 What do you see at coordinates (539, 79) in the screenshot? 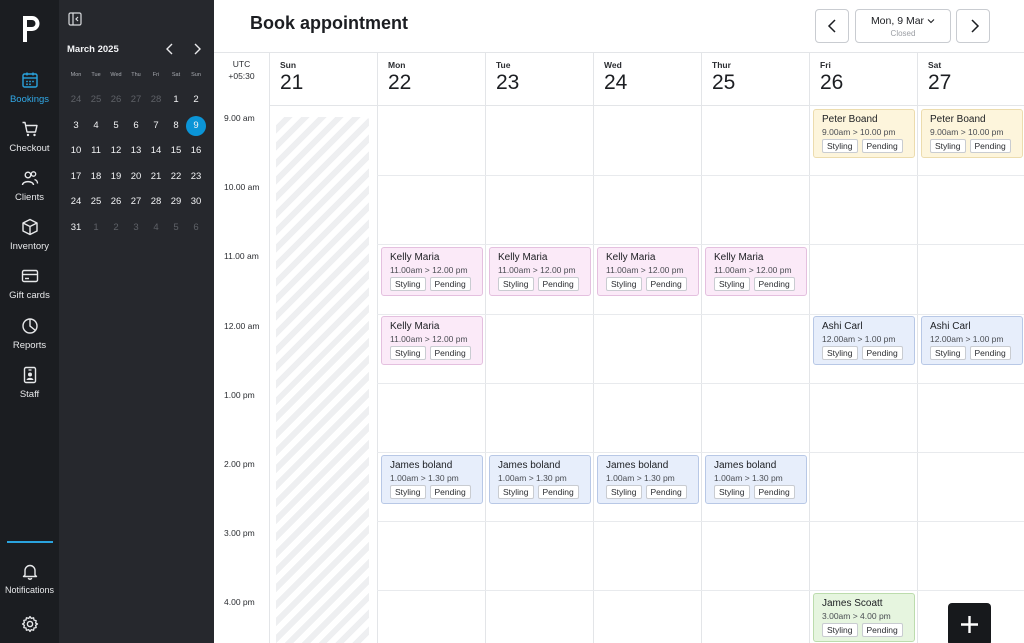
I see `day-column-header: Tue 23` at bounding box center [539, 79].